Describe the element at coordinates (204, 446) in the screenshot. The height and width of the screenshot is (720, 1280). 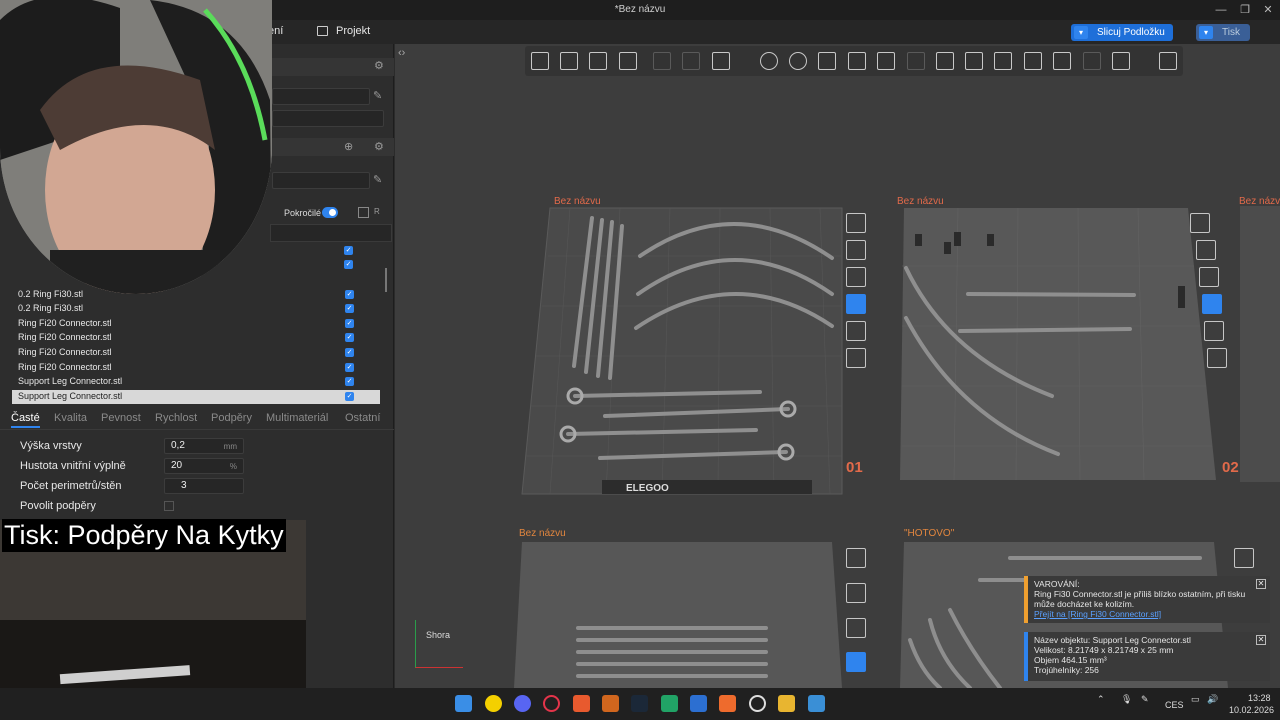
I see `layer-height-input: 0,2 mm` at that location.